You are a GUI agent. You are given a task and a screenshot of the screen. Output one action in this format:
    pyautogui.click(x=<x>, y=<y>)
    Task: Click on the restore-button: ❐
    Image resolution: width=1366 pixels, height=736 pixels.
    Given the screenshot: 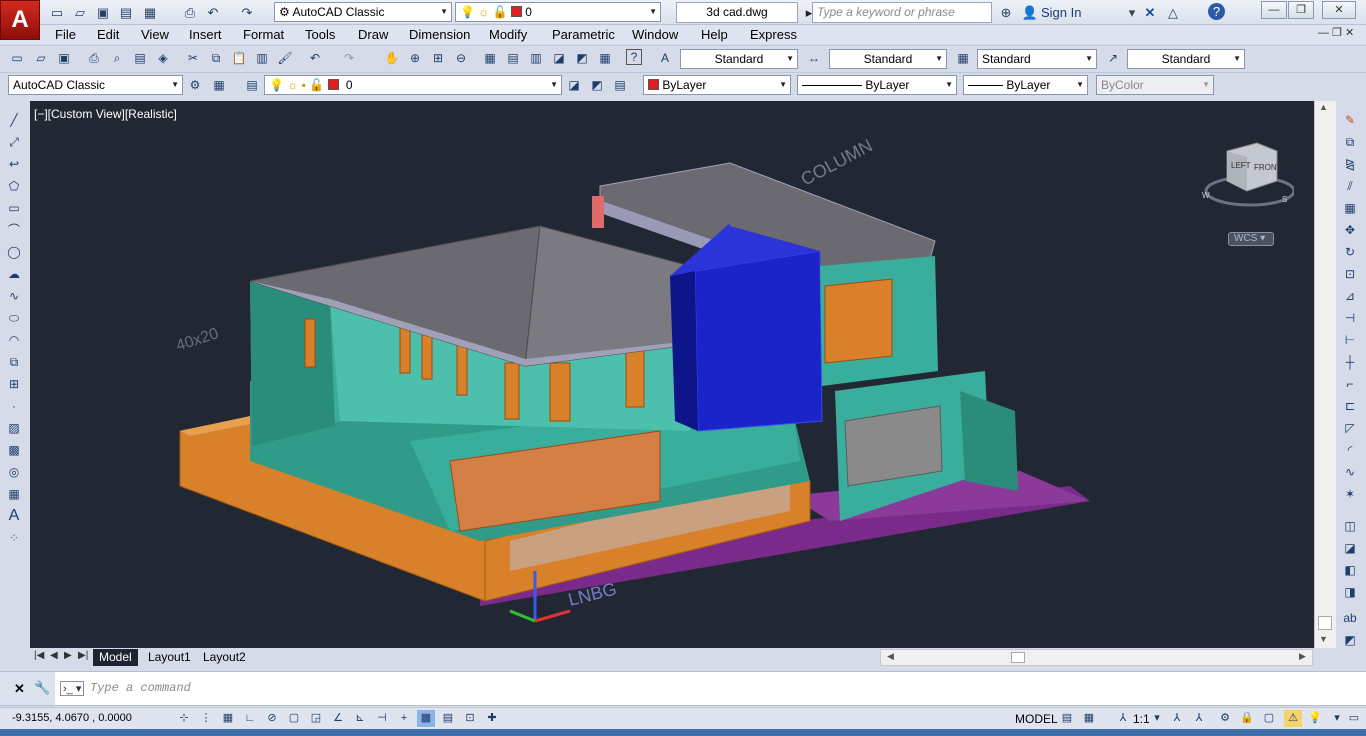 What is the action you would take?
    pyautogui.click(x=1301, y=10)
    